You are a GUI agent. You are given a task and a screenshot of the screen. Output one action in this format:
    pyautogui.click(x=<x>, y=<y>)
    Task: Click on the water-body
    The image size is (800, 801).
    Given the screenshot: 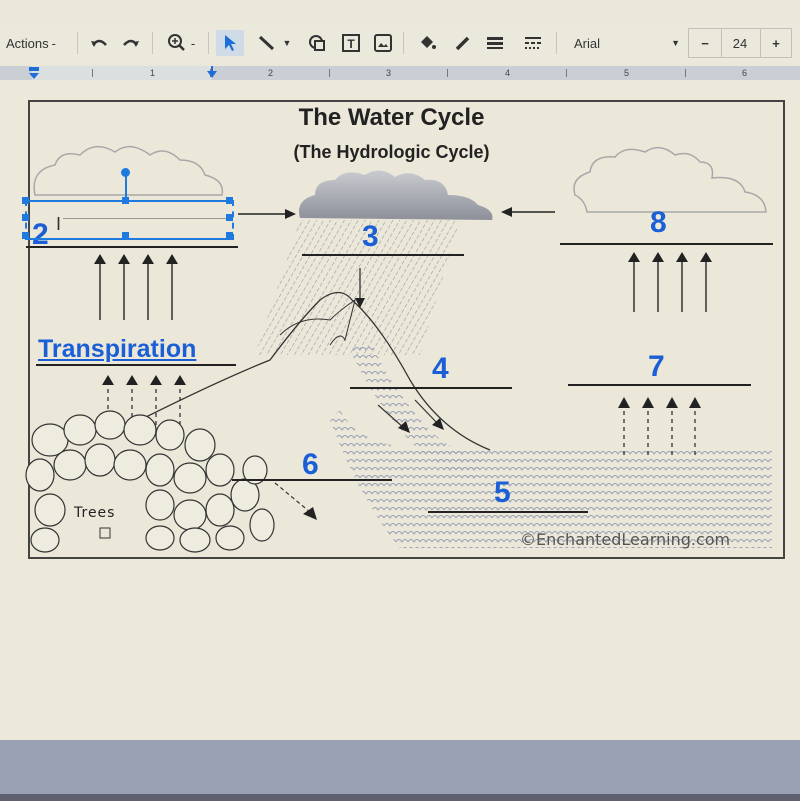 What is the action you would take?
    pyautogui.click(x=551, y=479)
    